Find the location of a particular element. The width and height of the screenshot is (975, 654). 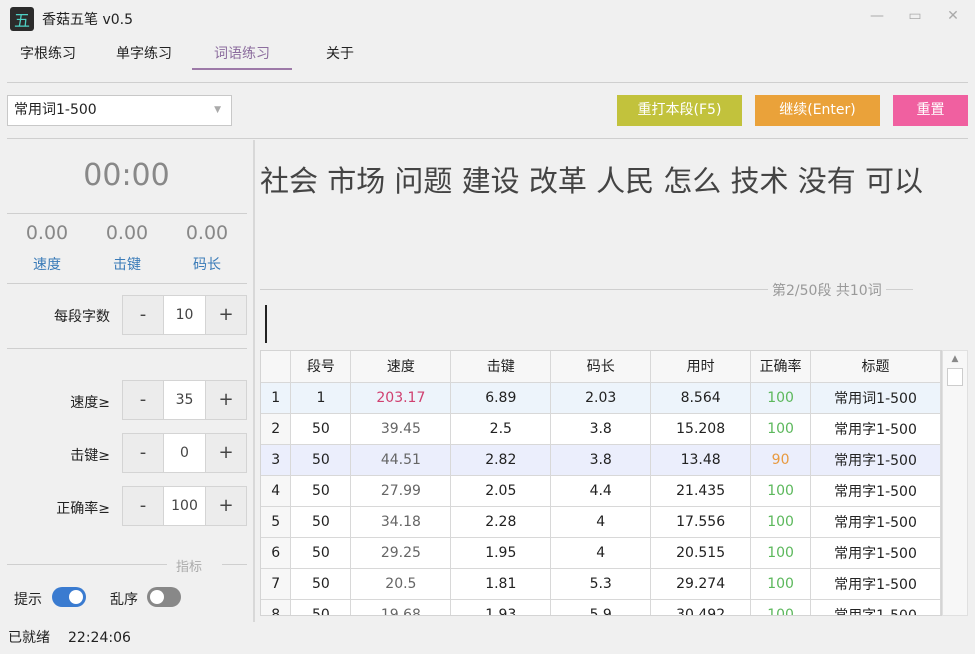

scrollbar-thumb is located at coordinates (955, 377).